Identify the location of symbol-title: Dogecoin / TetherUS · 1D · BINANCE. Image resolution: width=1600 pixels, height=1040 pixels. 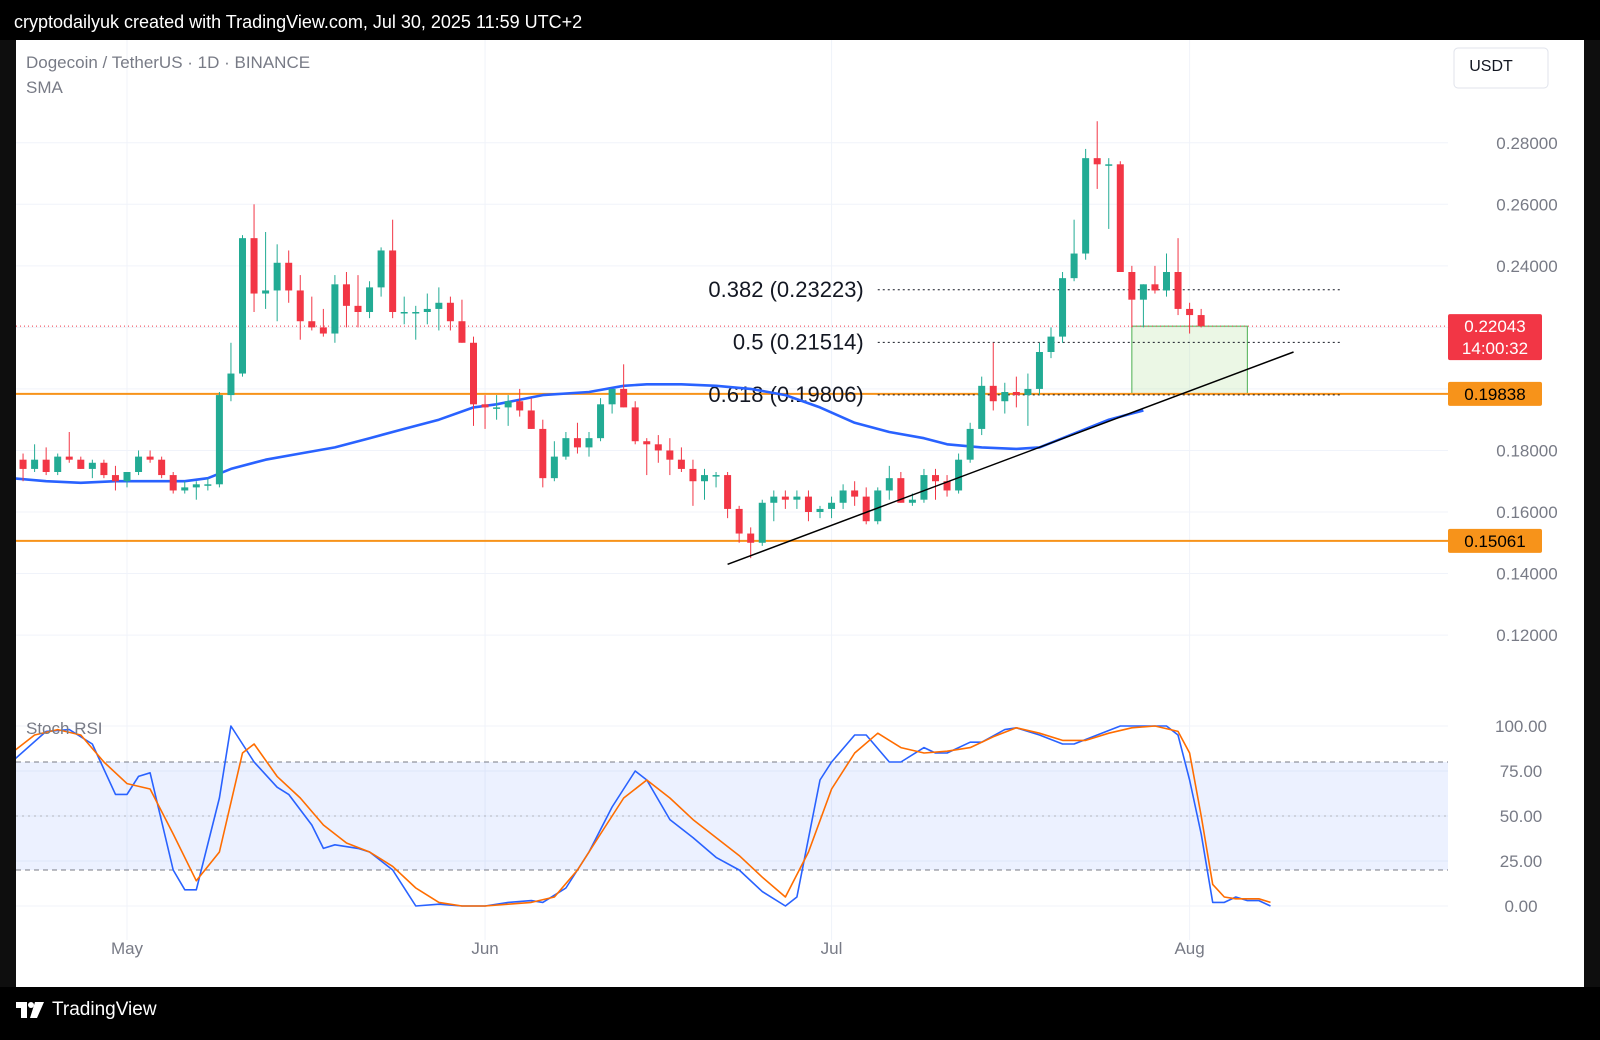
(168, 62).